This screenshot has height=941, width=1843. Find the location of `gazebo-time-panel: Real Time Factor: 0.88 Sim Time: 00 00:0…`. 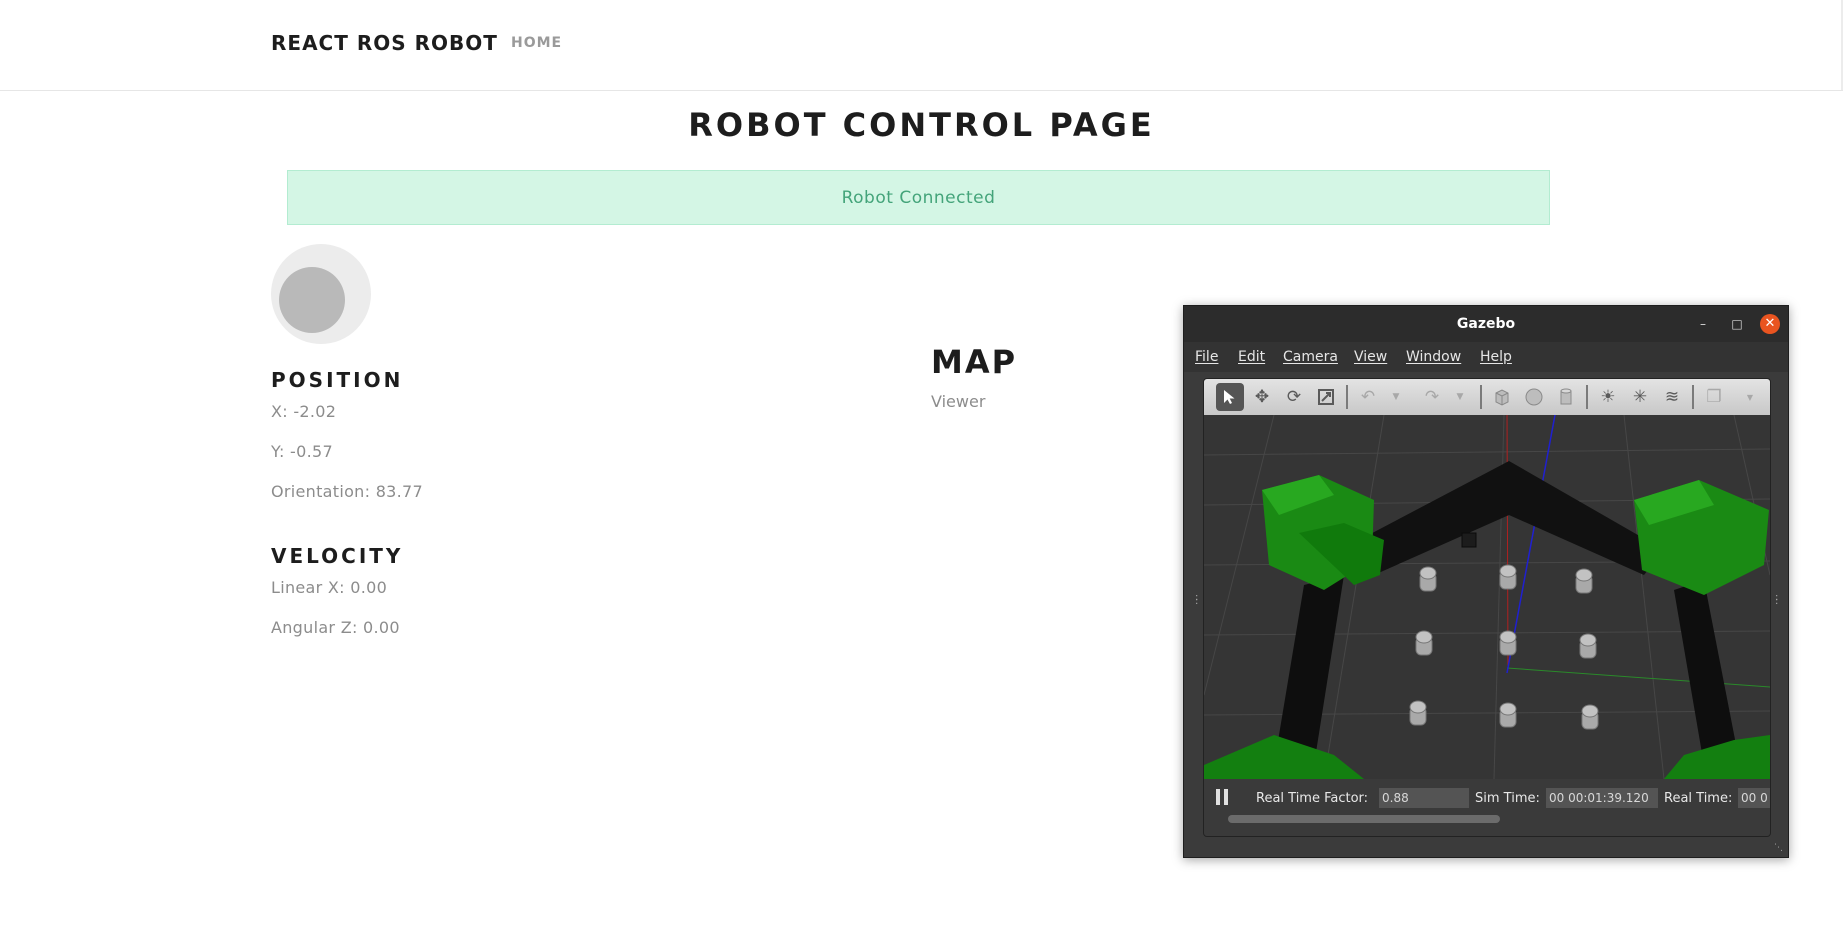

gazebo-time-panel: Real Time Factor: 0.88 Sim Time: 00 00:0… is located at coordinates (1487, 807).